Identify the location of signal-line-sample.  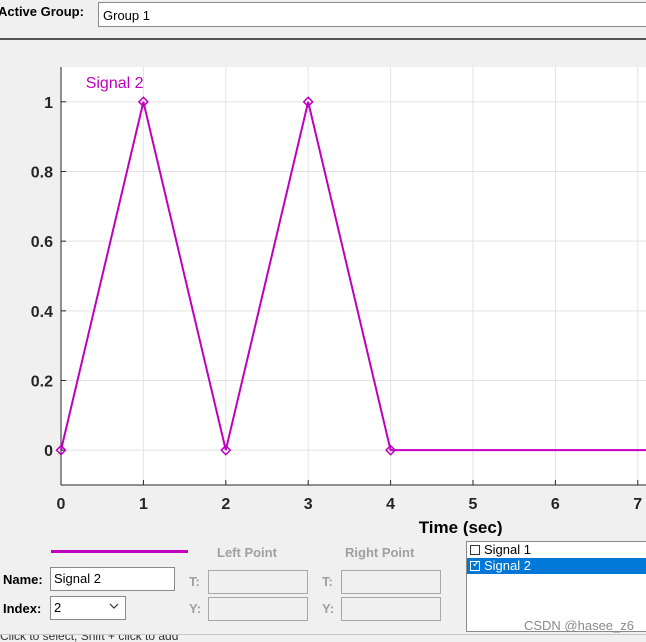
(119, 551).